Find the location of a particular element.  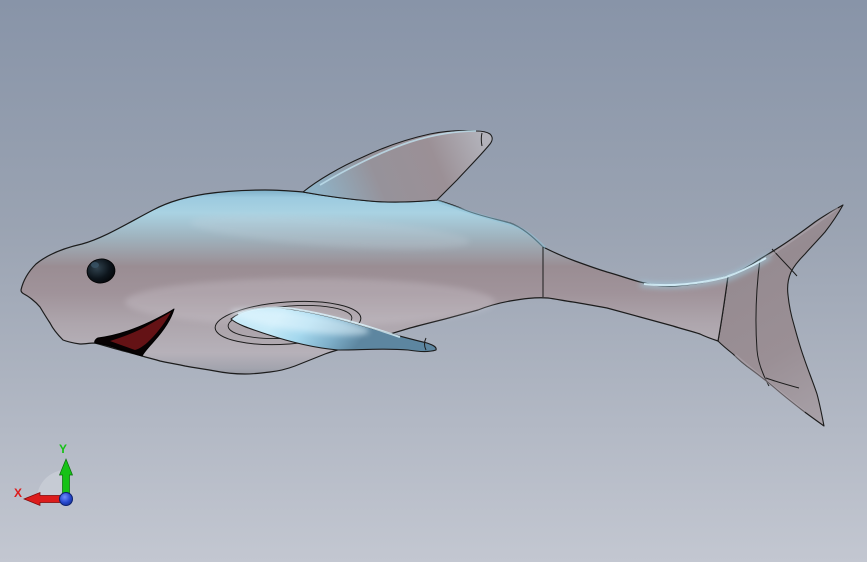

x-axis-label: X is located at coordinates (18, 493).